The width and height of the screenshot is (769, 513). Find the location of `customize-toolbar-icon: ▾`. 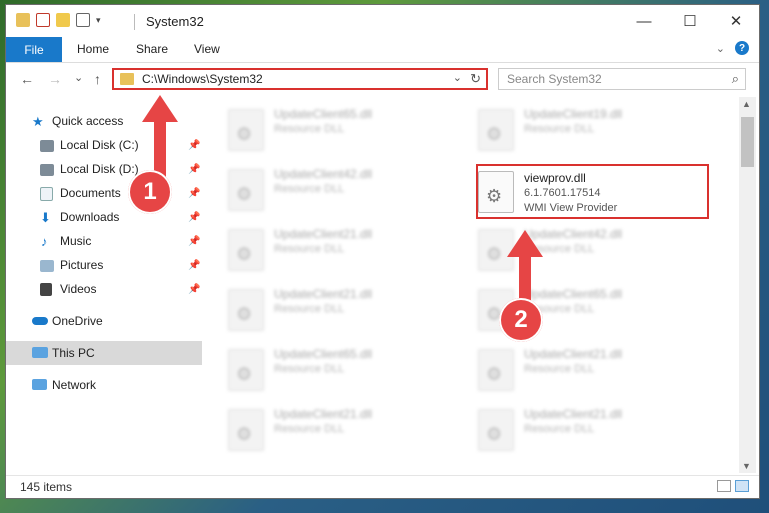

customize-toolbar-icon: ▾ is located at coordinates (98, 20).